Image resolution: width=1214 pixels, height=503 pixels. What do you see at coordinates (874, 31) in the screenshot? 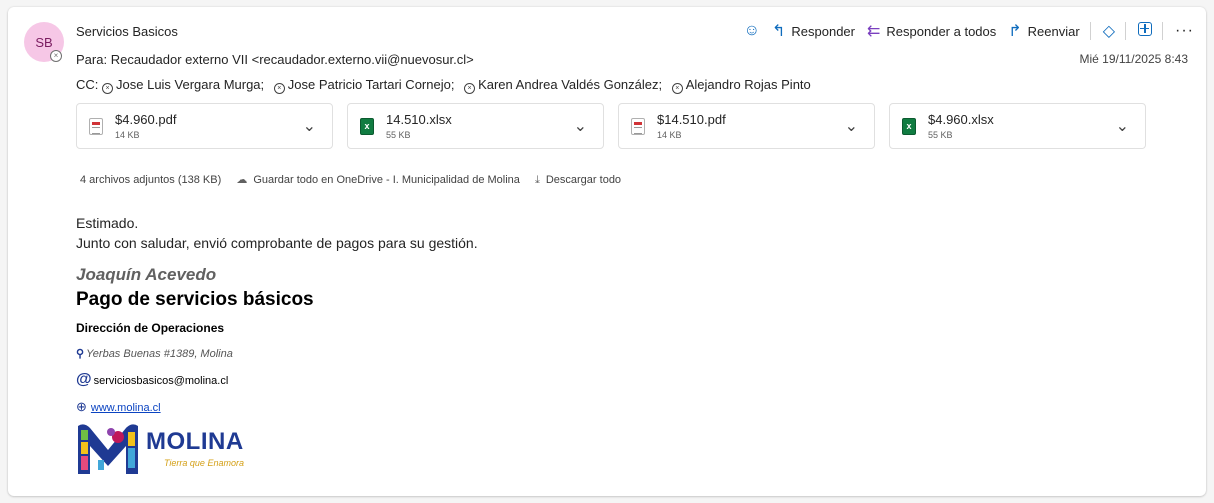
I see `reply-all-icon: ⇇` at bounding box center [874, 31].